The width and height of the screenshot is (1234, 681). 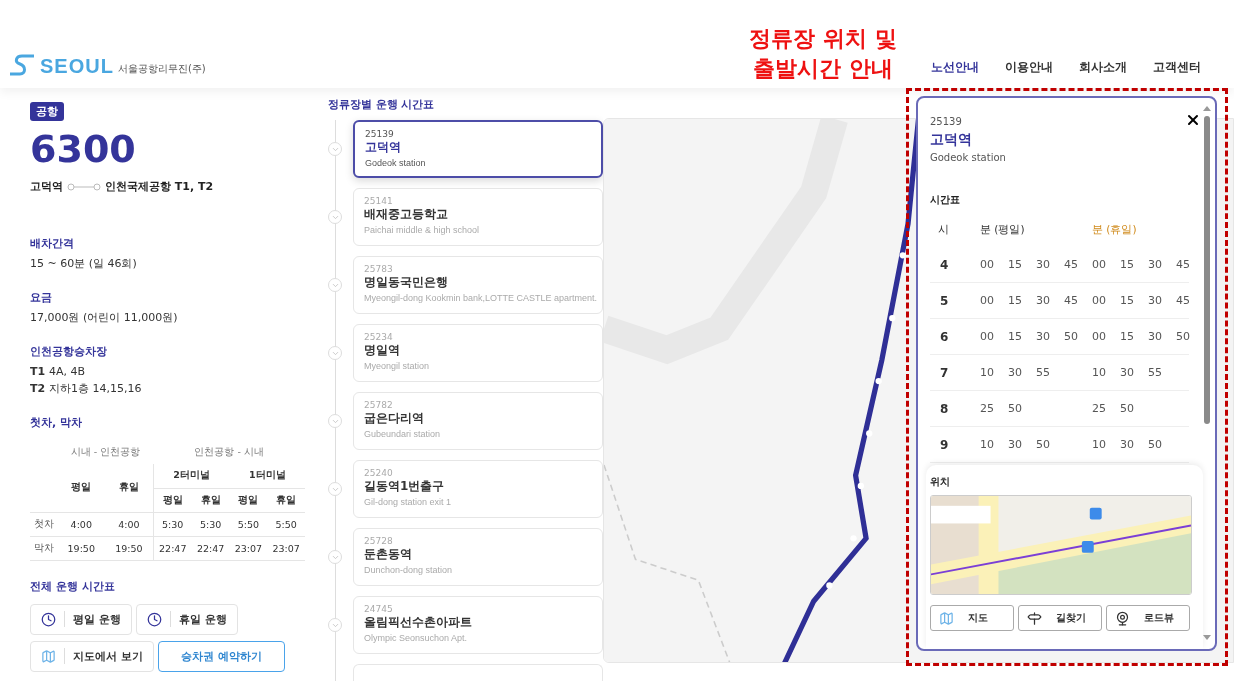 I want to click on stop-name: 길동역1번출구, so click(x=405, y=486).